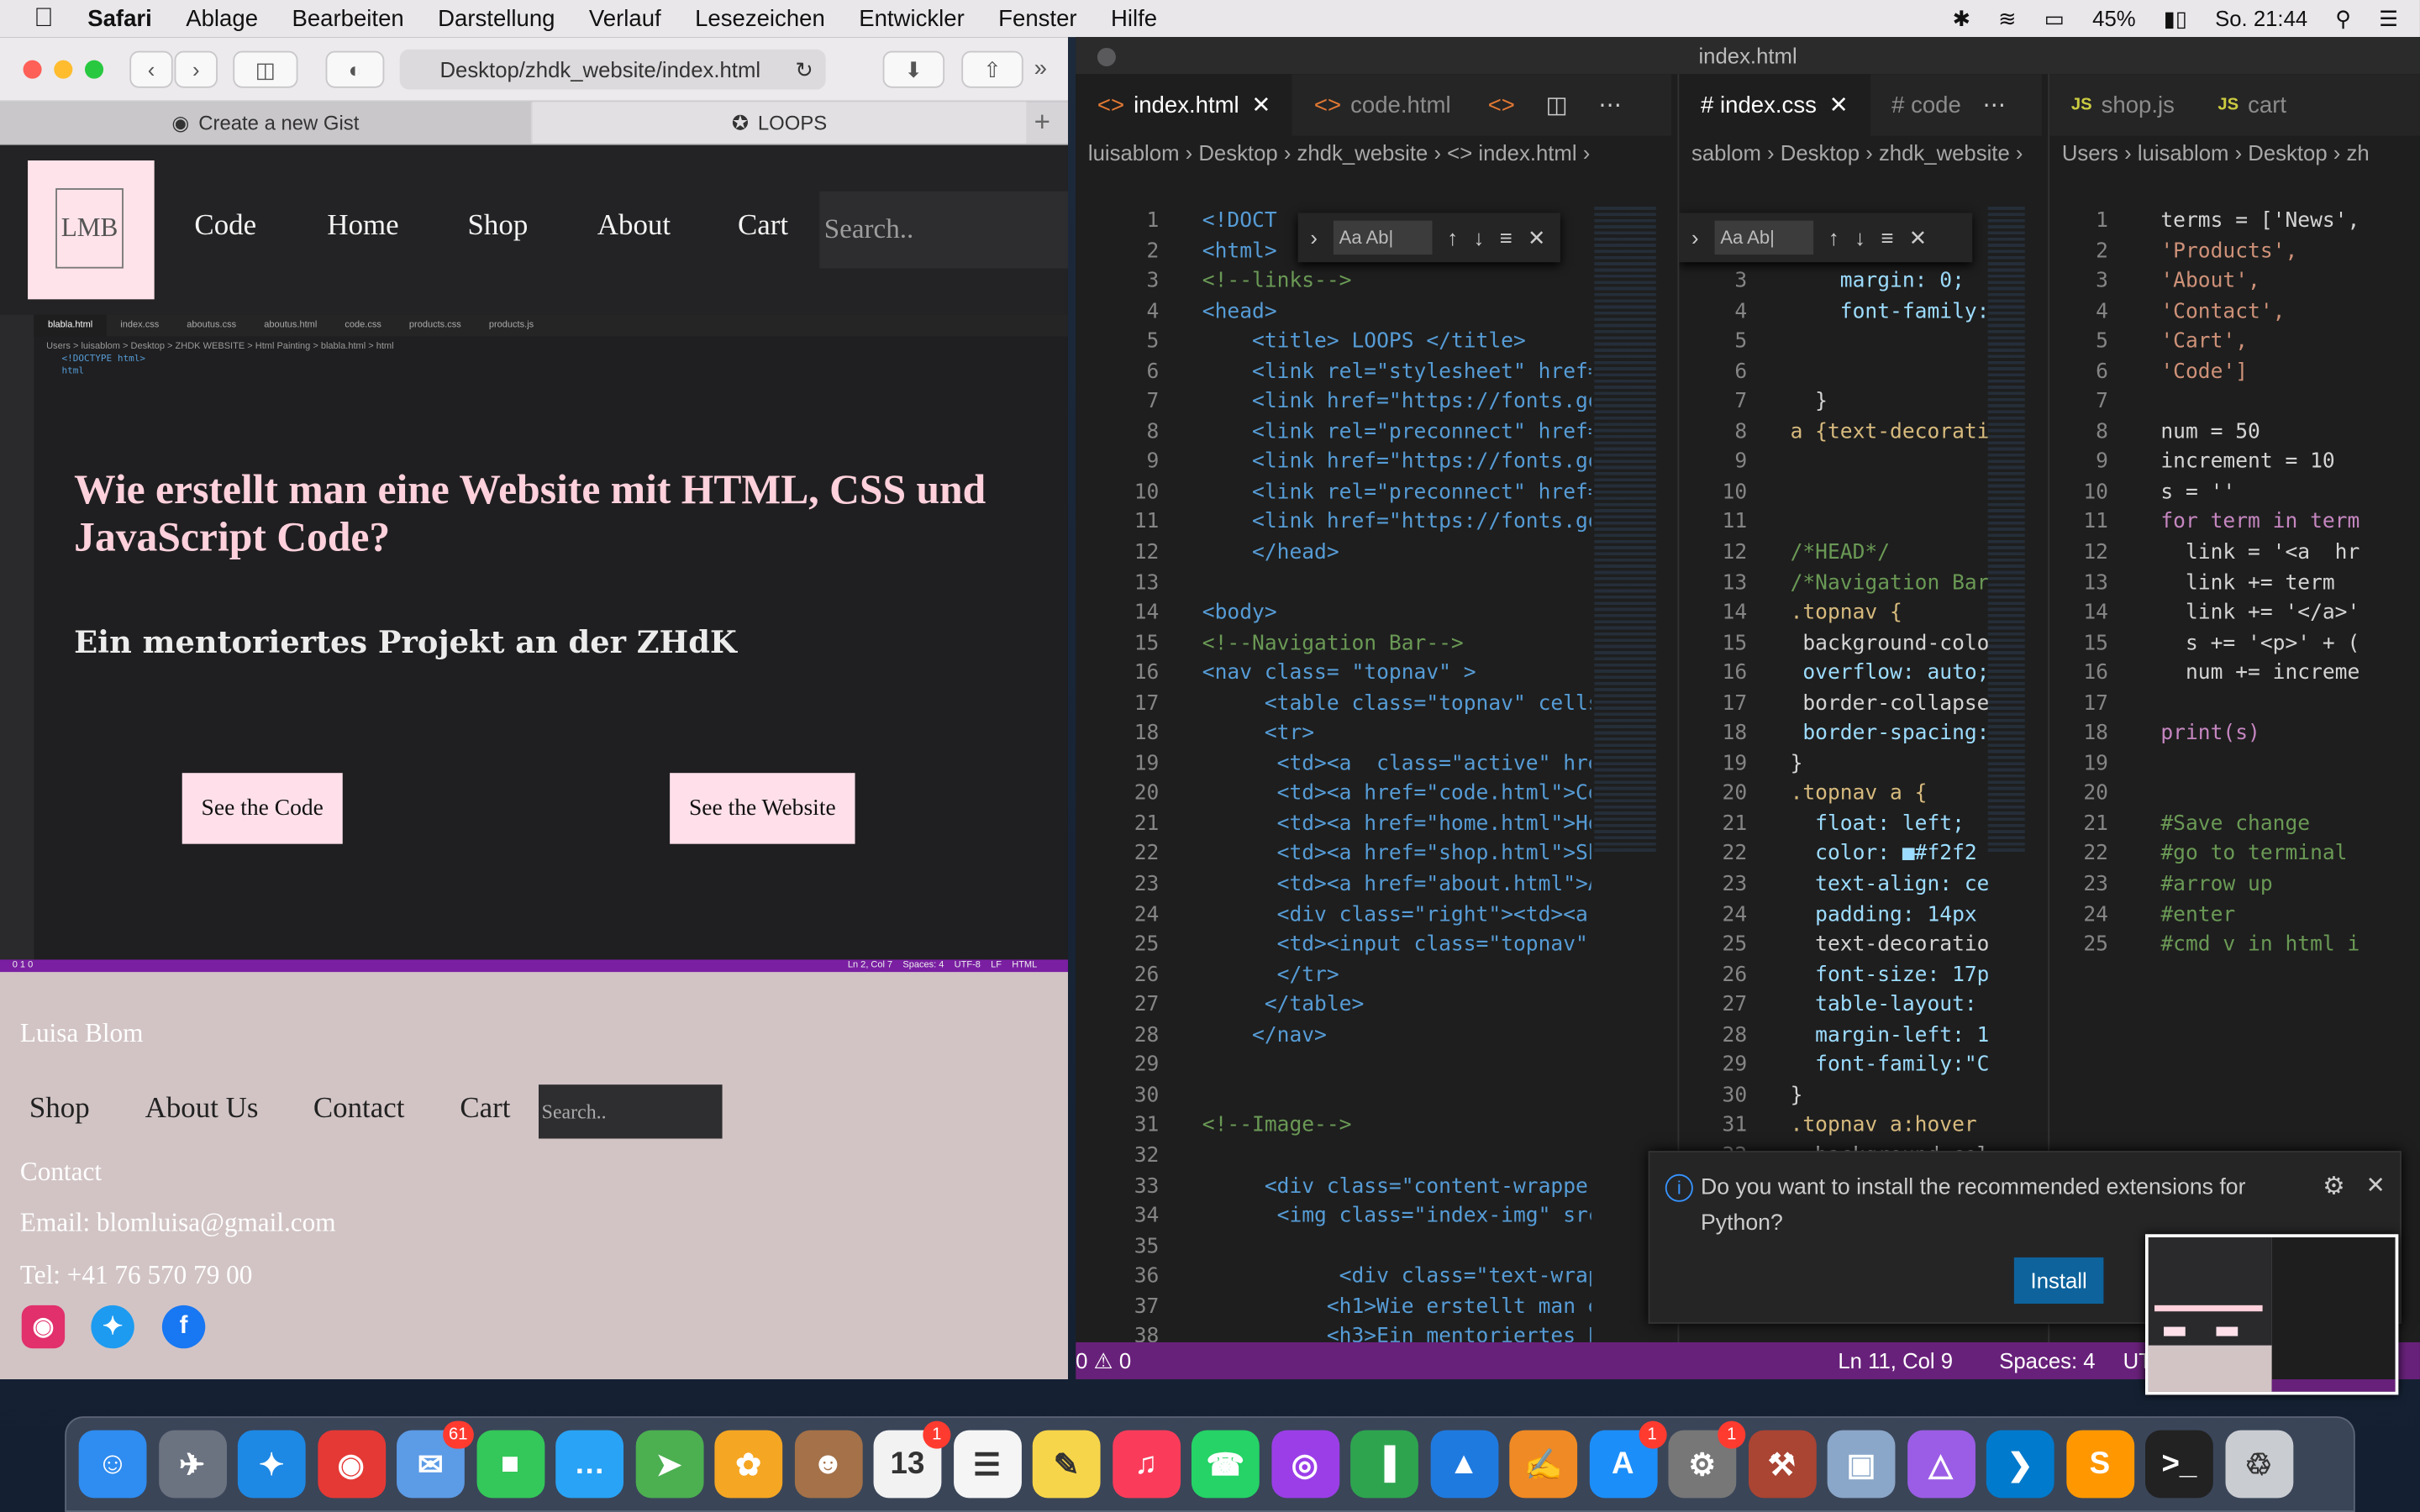  I want to click on code-line: .topnav a {, so click(1889, 795).